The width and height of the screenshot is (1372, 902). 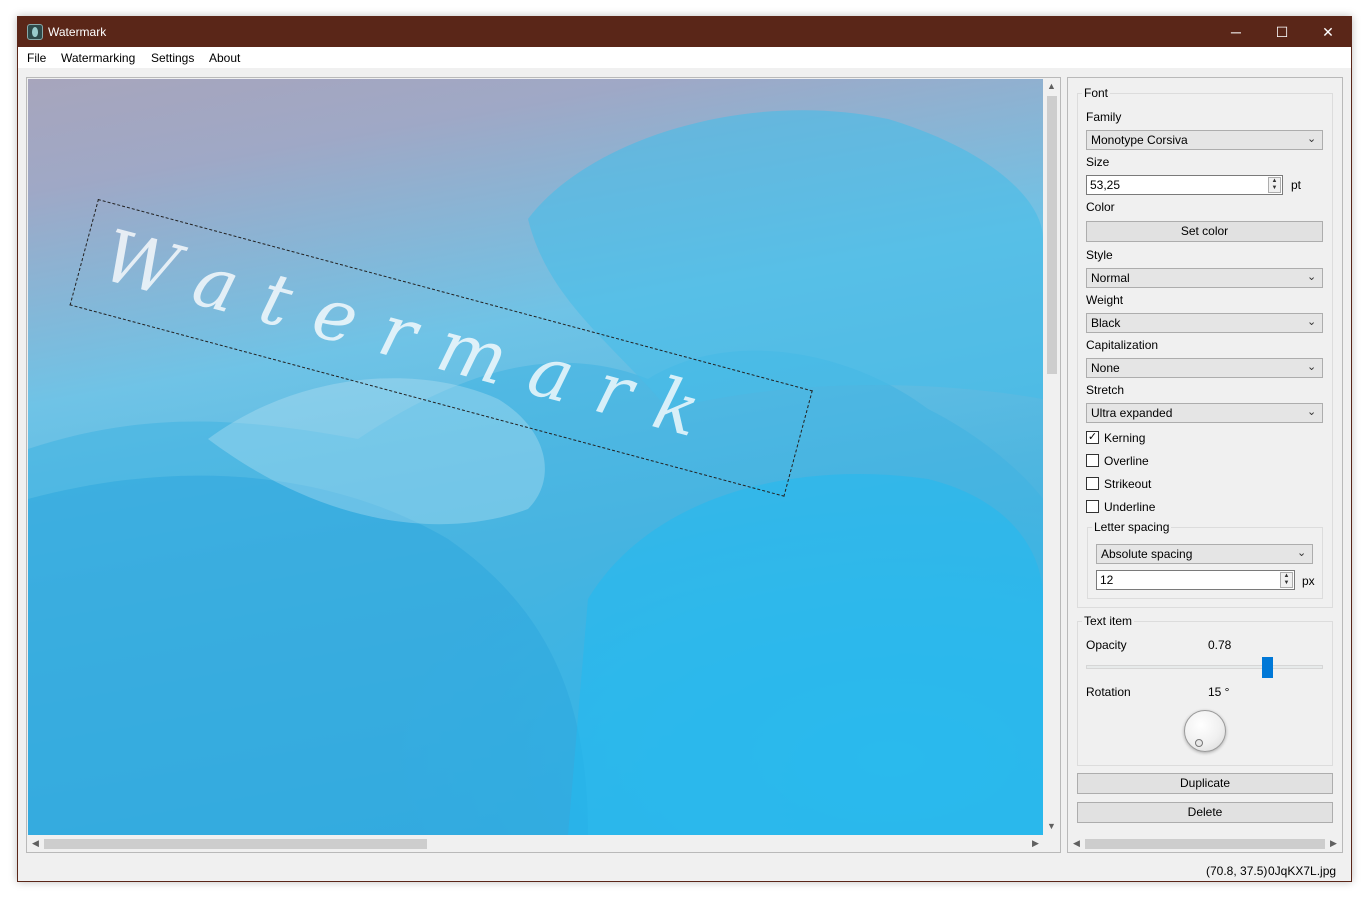 What do you see at coordinates (1199, 743) in the screenshot?
I see `dial-notch-icon` at bounding box center [1199, 743].